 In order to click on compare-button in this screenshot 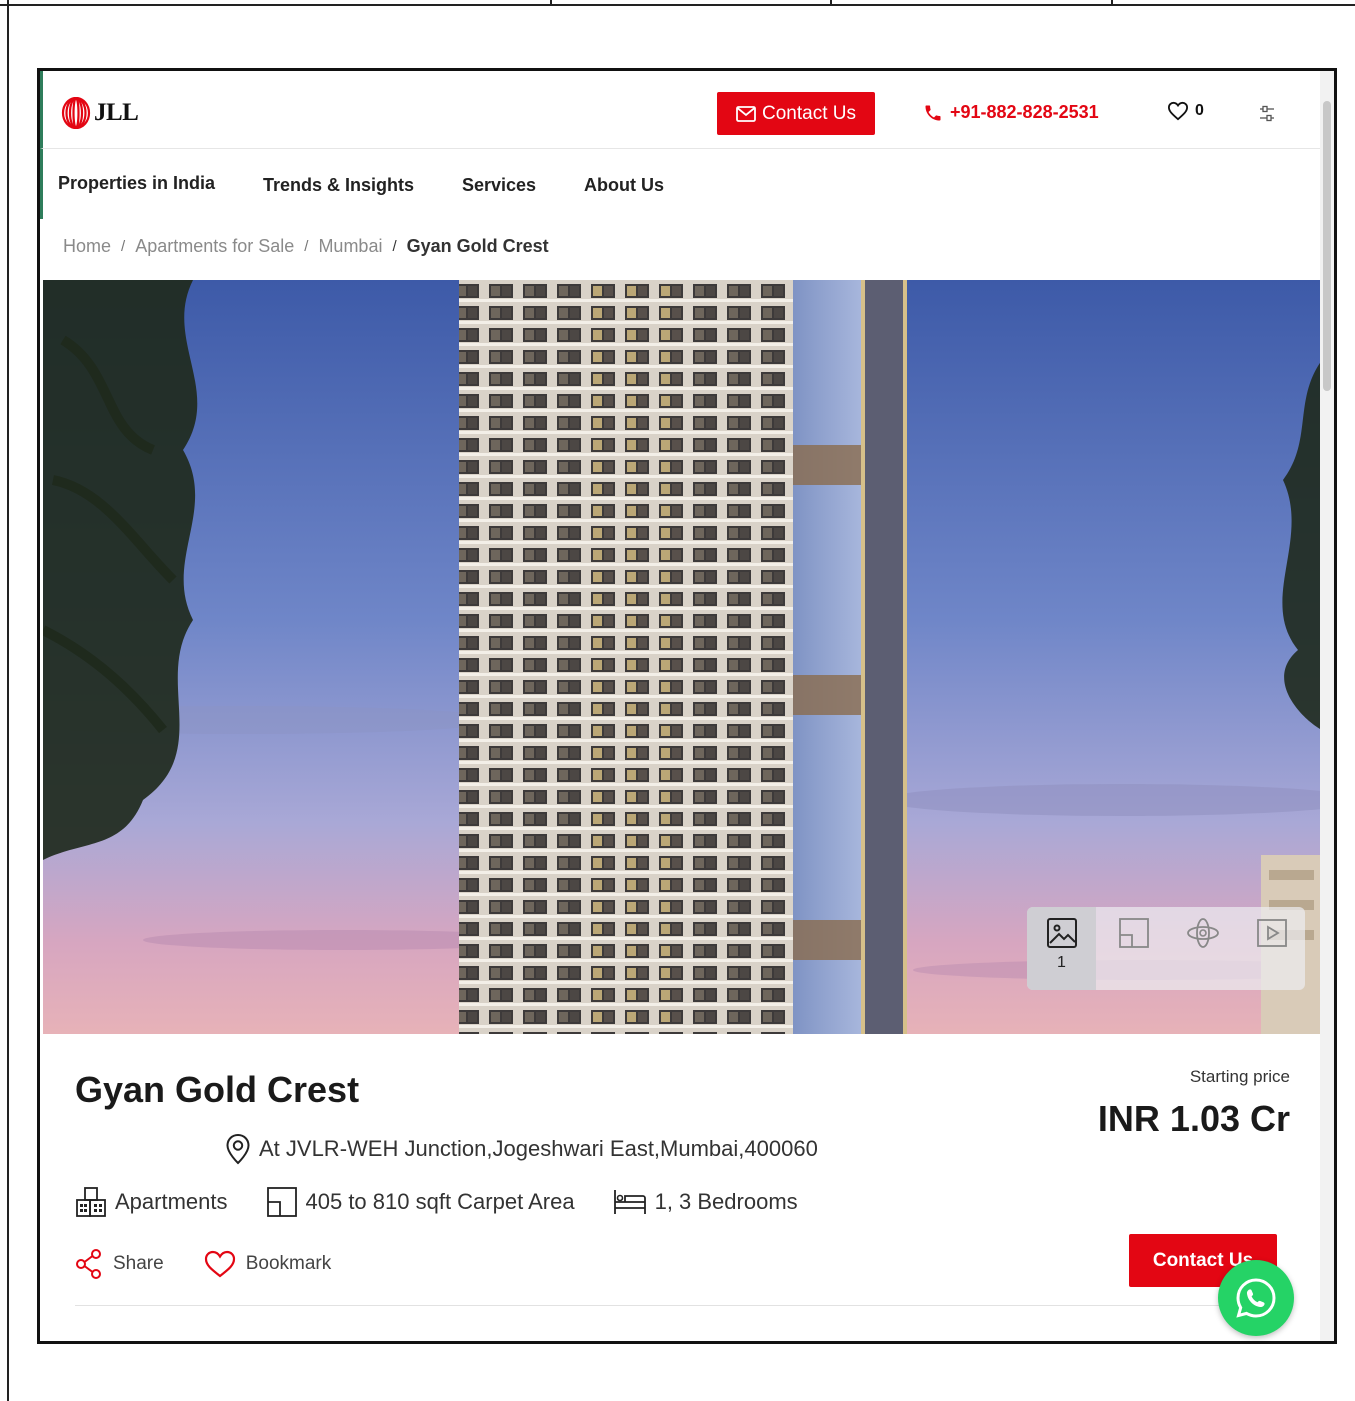, I will do `click(1267, 116)`.